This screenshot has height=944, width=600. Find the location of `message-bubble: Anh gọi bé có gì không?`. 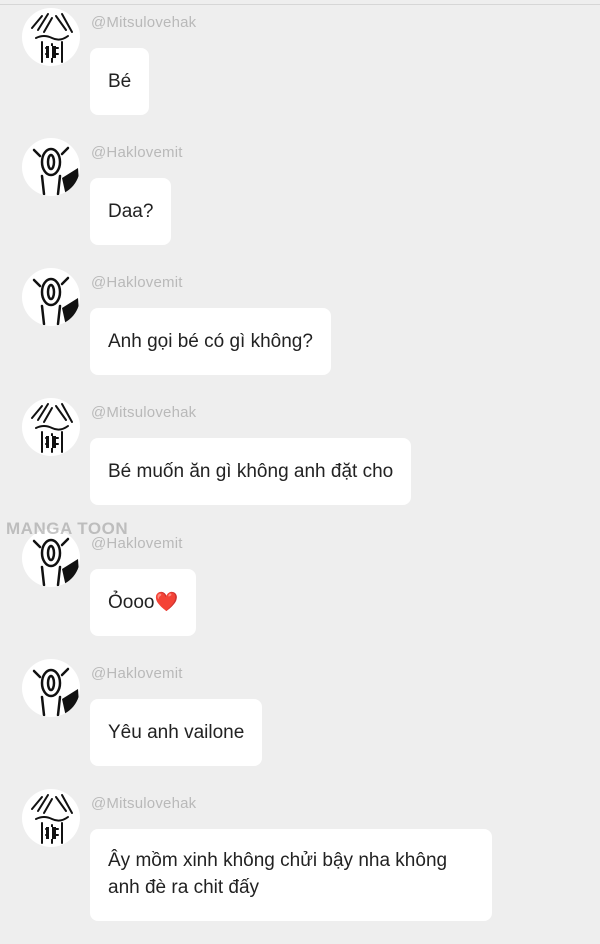

message-bubble: Anh gọi bé có gì không? is located at coordinates (210, 341).